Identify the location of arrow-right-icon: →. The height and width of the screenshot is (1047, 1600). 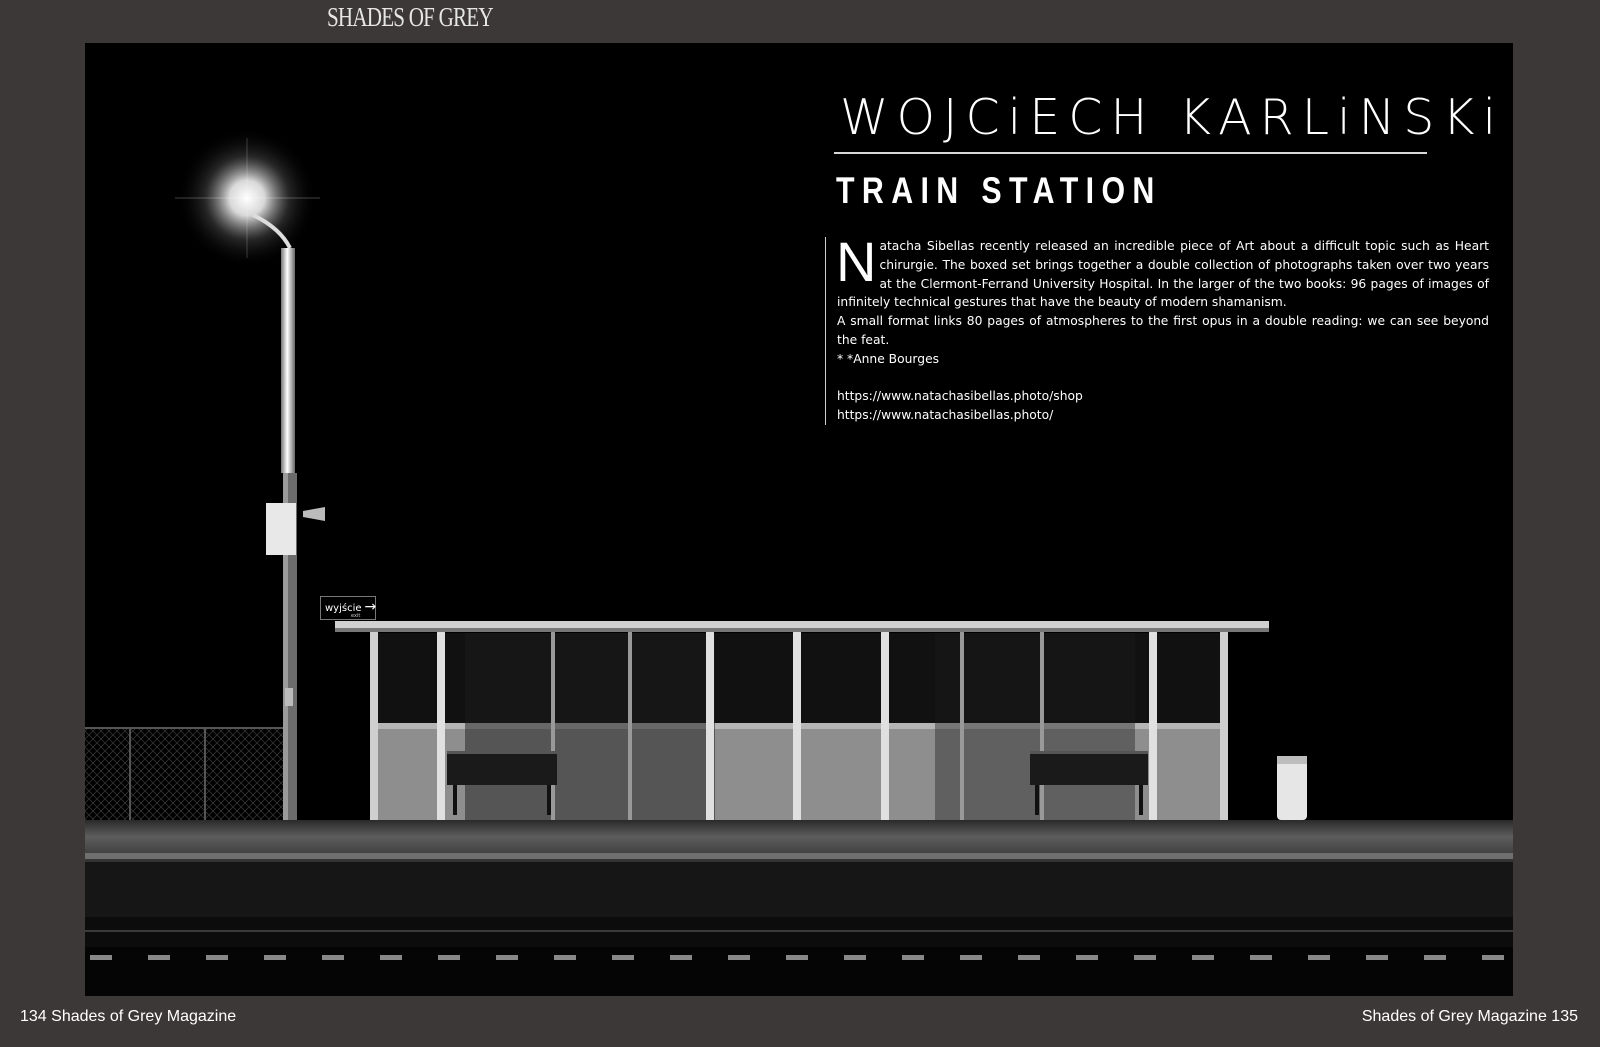
(370, 607).